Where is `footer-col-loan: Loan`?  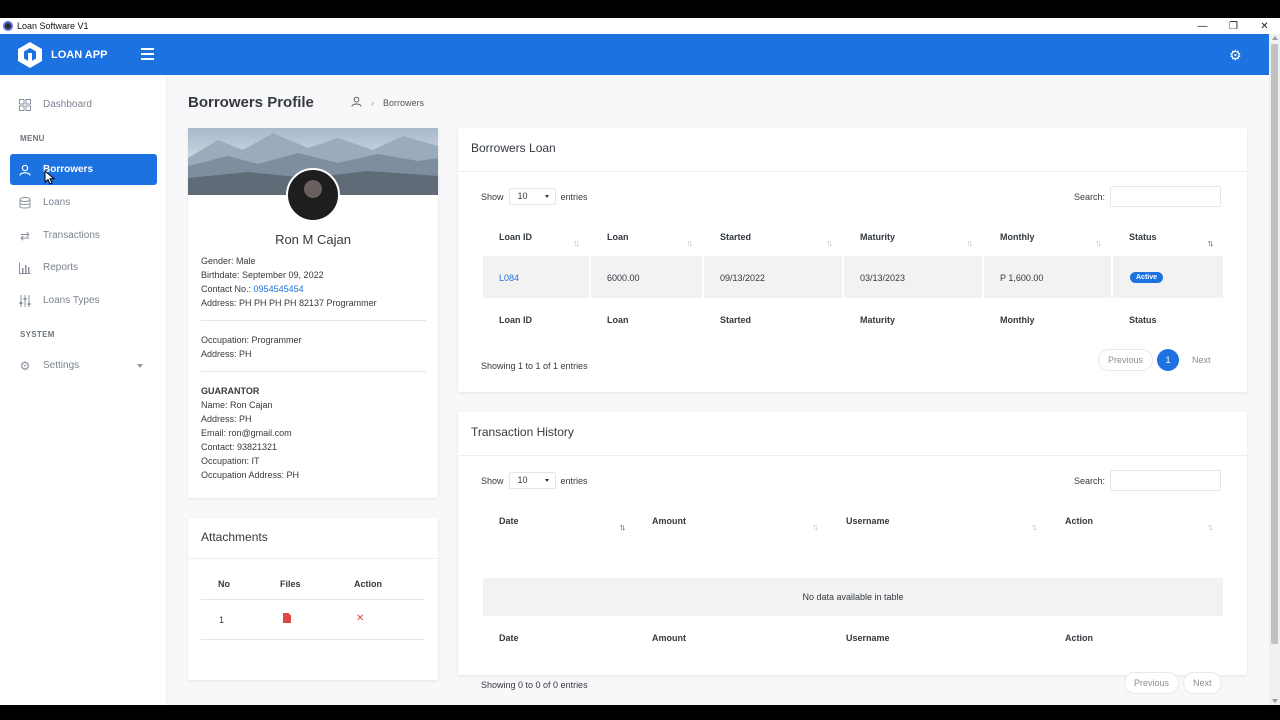 footer-col-loan: Loan is located at coordinates (618, 320).